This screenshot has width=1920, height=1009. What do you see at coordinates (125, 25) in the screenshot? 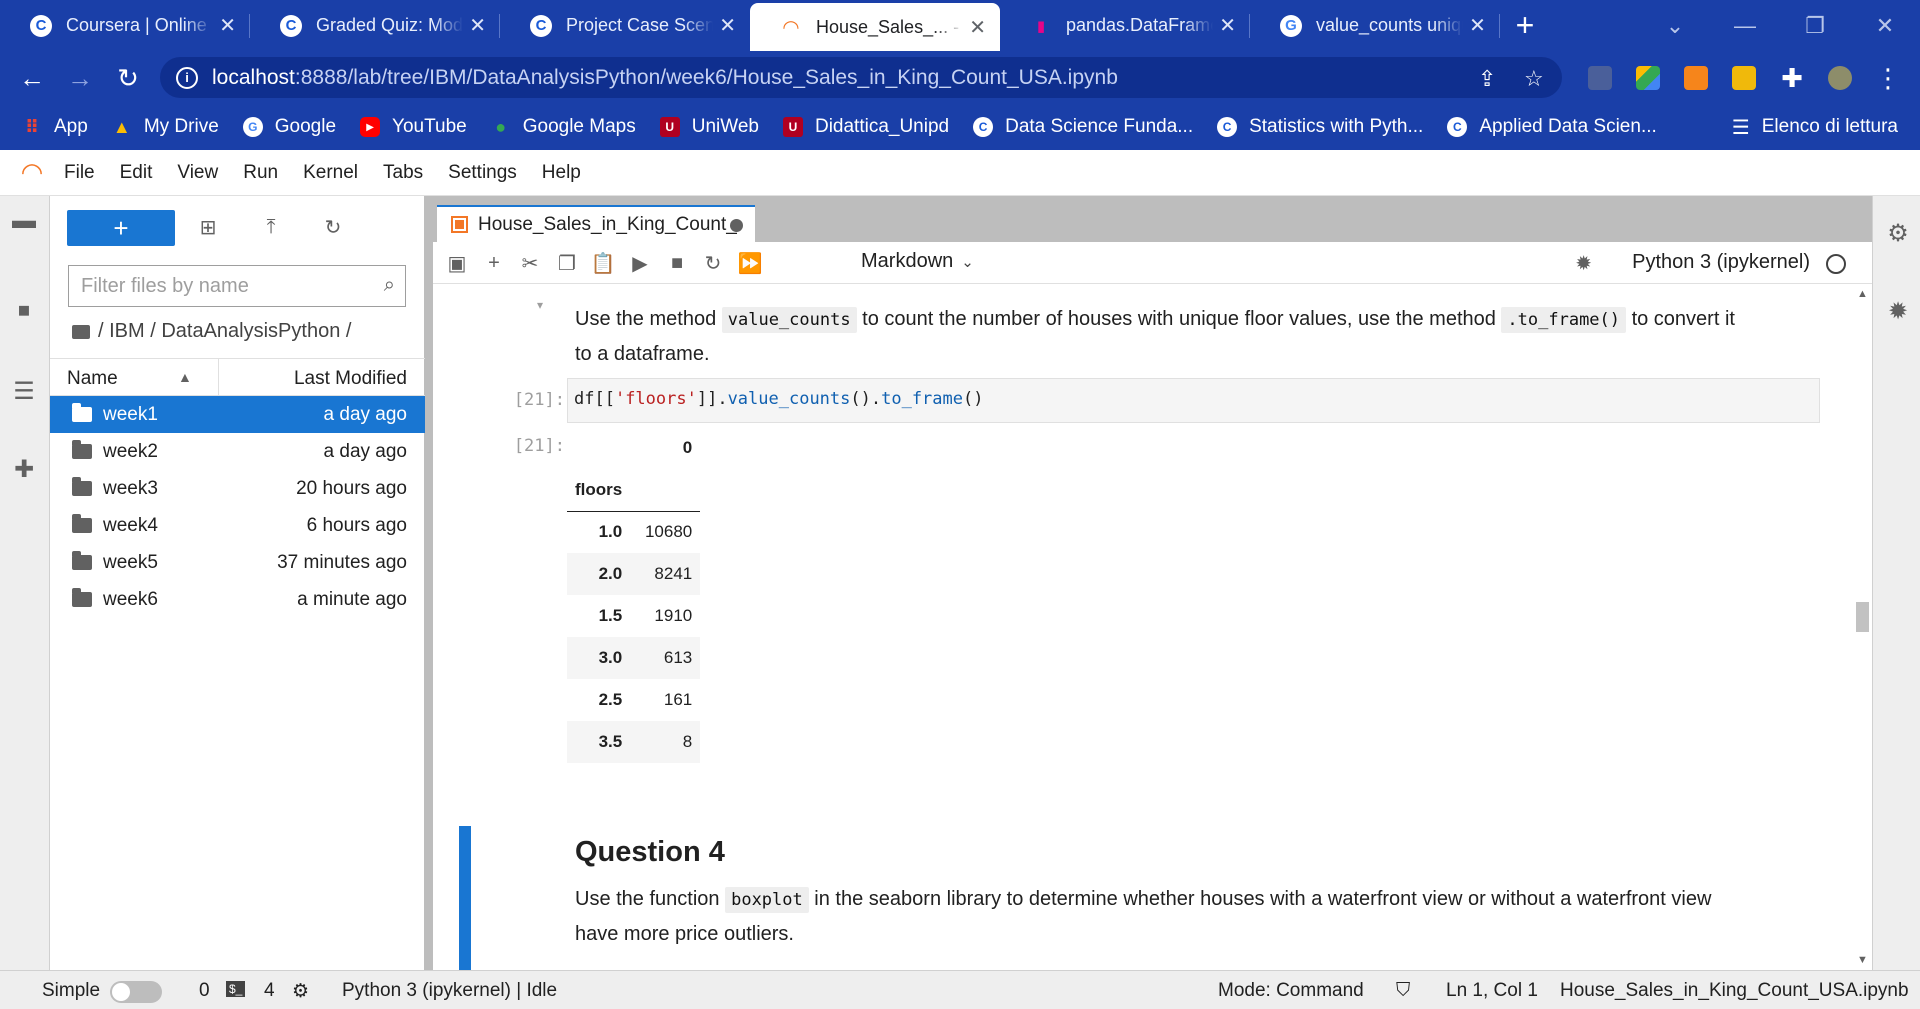
I see `browser-tab-coursera: C Coursera | Online C ✕` at bounding box center [125, 25].